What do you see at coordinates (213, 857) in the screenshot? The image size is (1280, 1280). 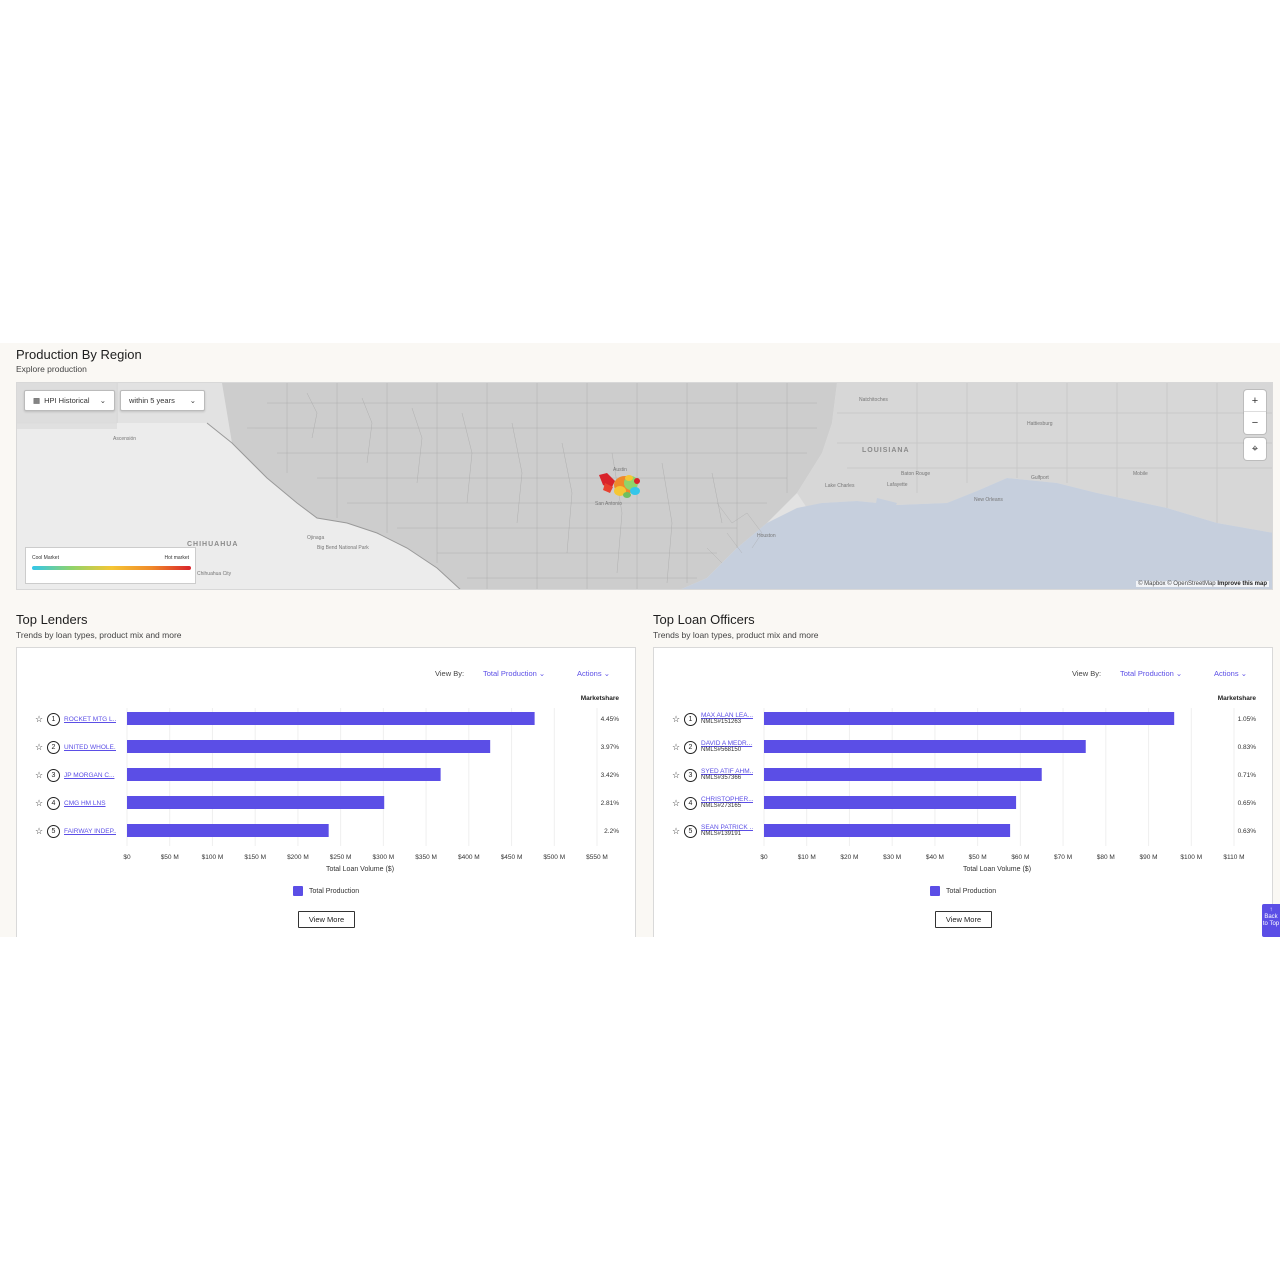 I see `x-tick-label: $100 M` at bounding box center [213, 857].